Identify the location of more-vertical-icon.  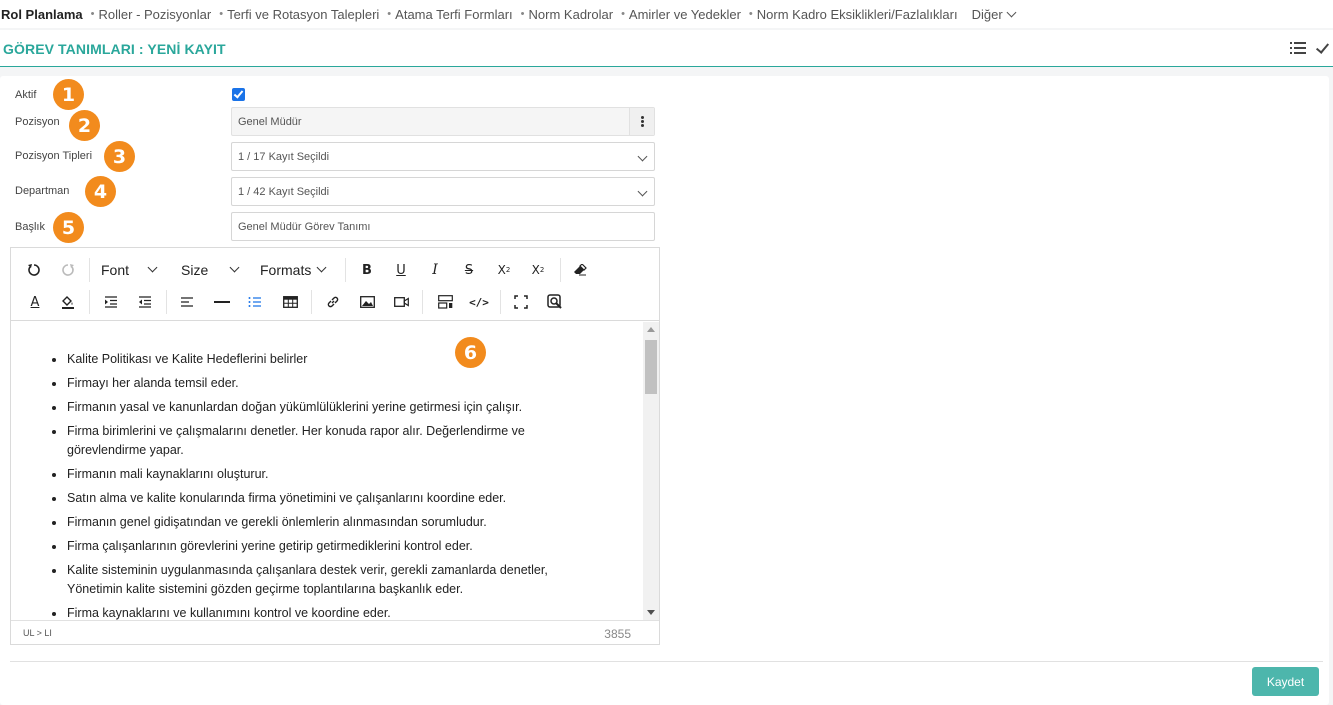
(642, 121).